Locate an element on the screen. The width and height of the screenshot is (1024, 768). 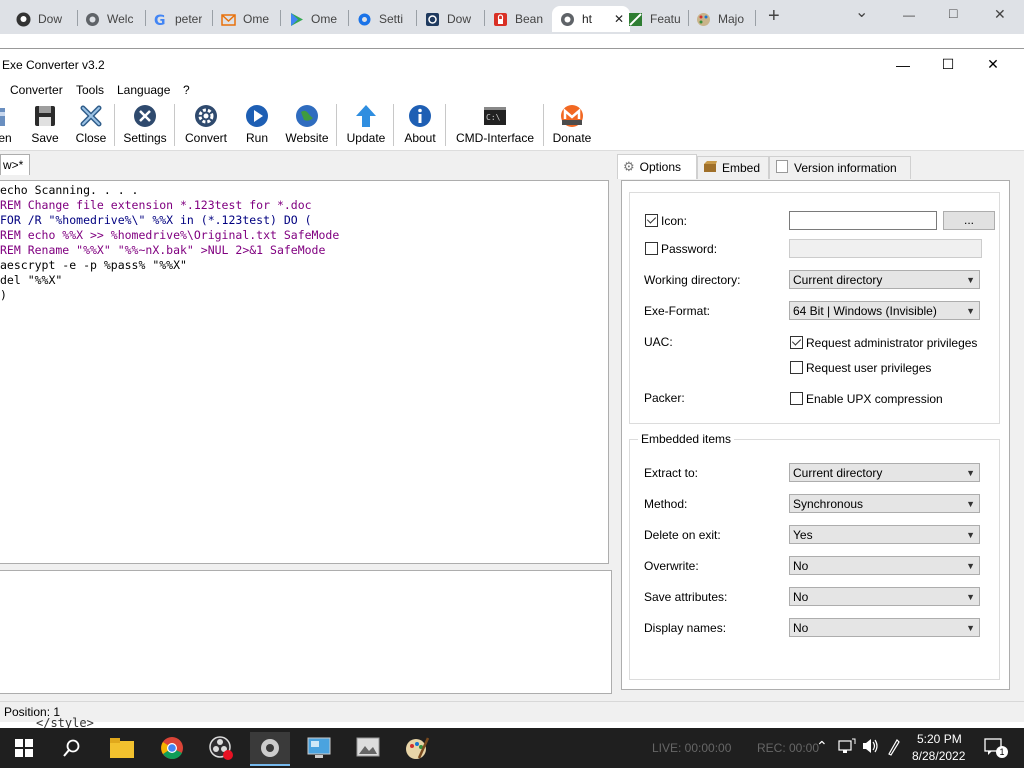
run-label: Run is located at coordinates (256, 138).